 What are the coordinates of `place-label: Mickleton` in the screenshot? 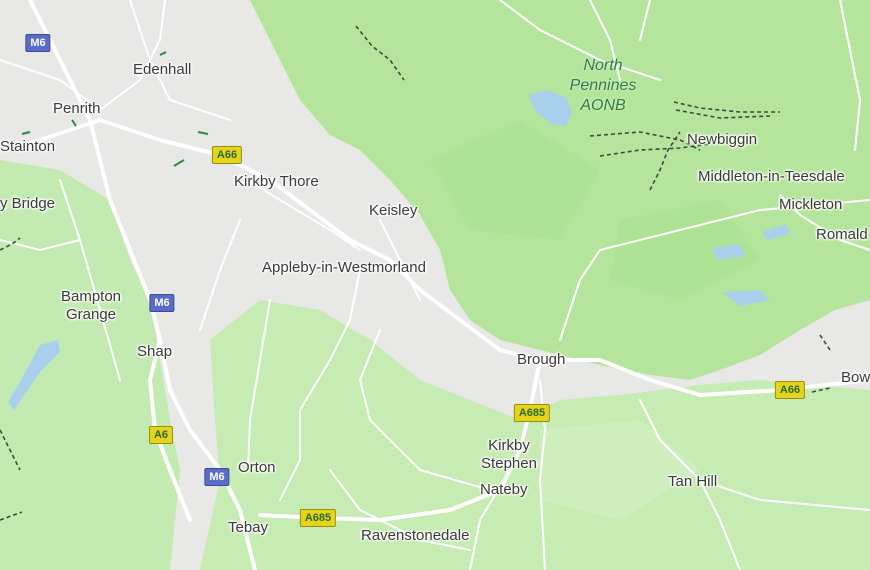 It's located at (810, 205).